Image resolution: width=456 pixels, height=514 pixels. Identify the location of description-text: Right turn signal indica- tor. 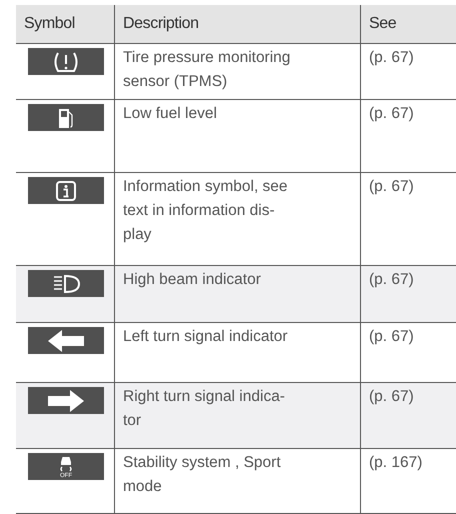
(204, 408).